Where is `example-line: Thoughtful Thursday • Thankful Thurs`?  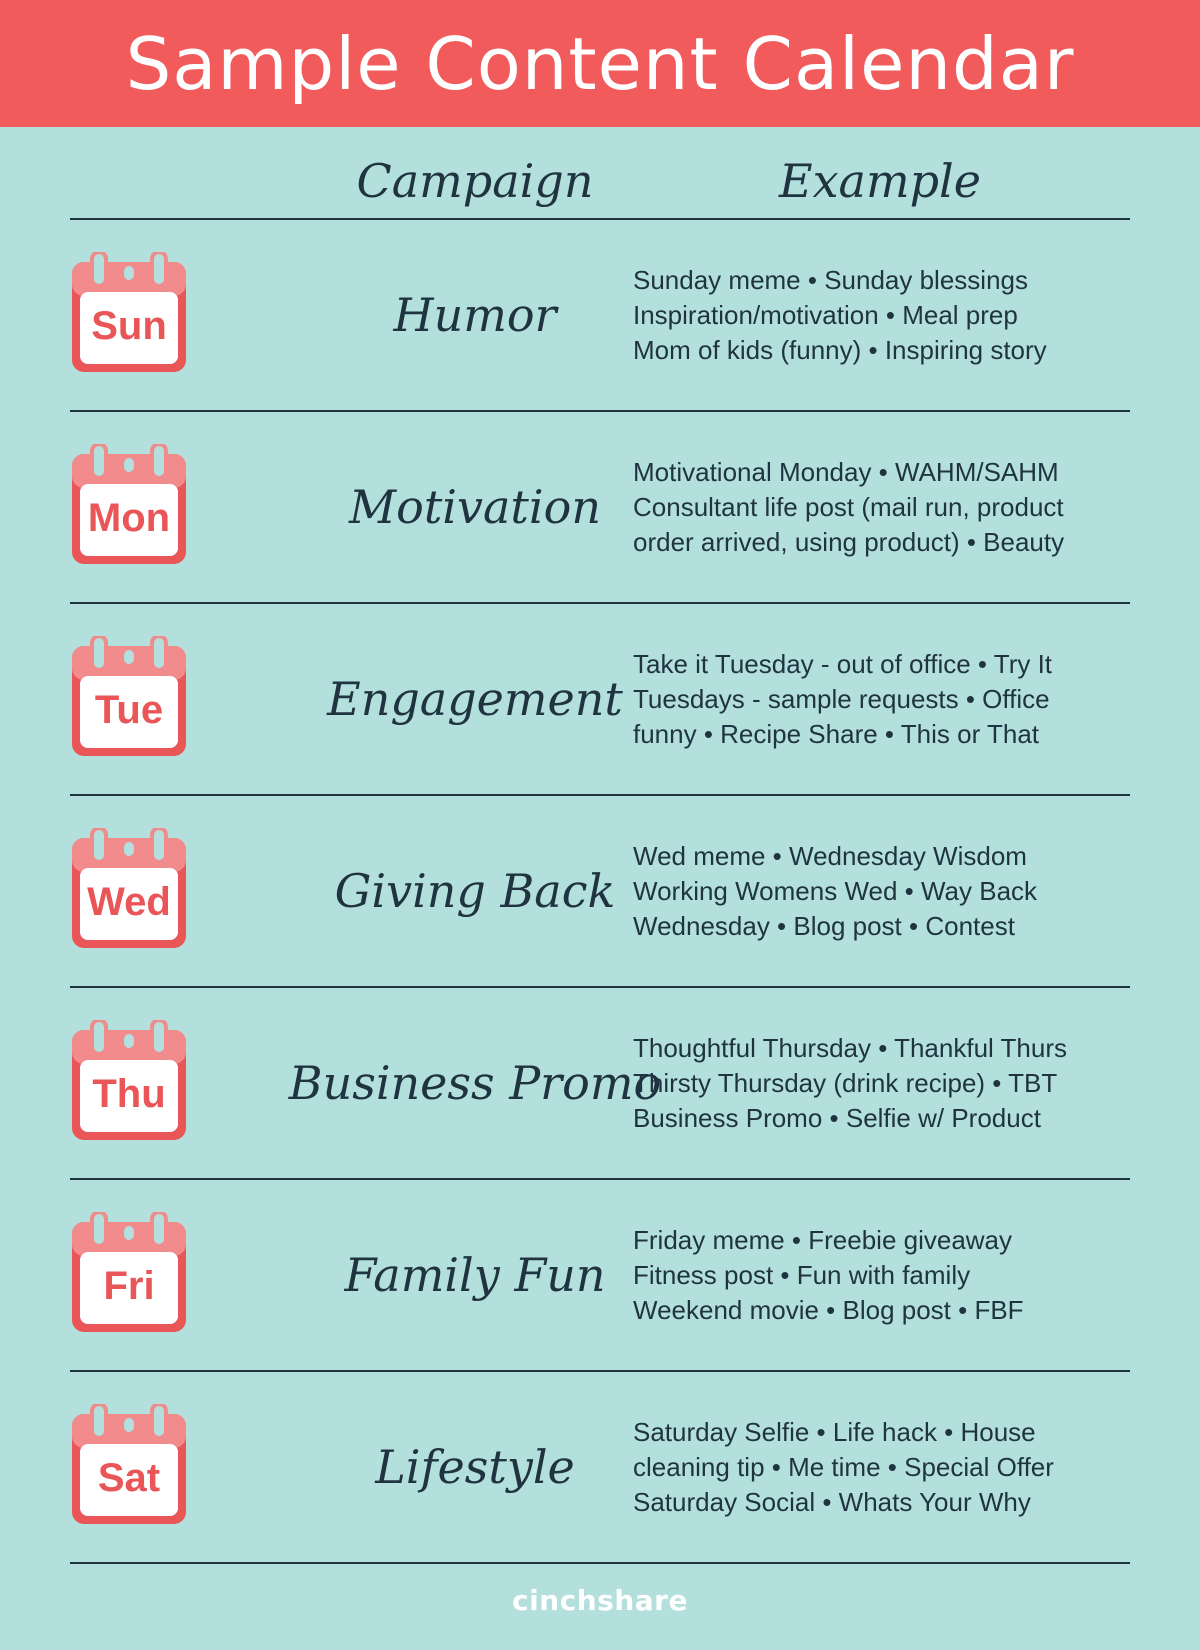
example-line: Thoughtful Thursday • Thankful Thurs is located at coordinates (850, 1047).